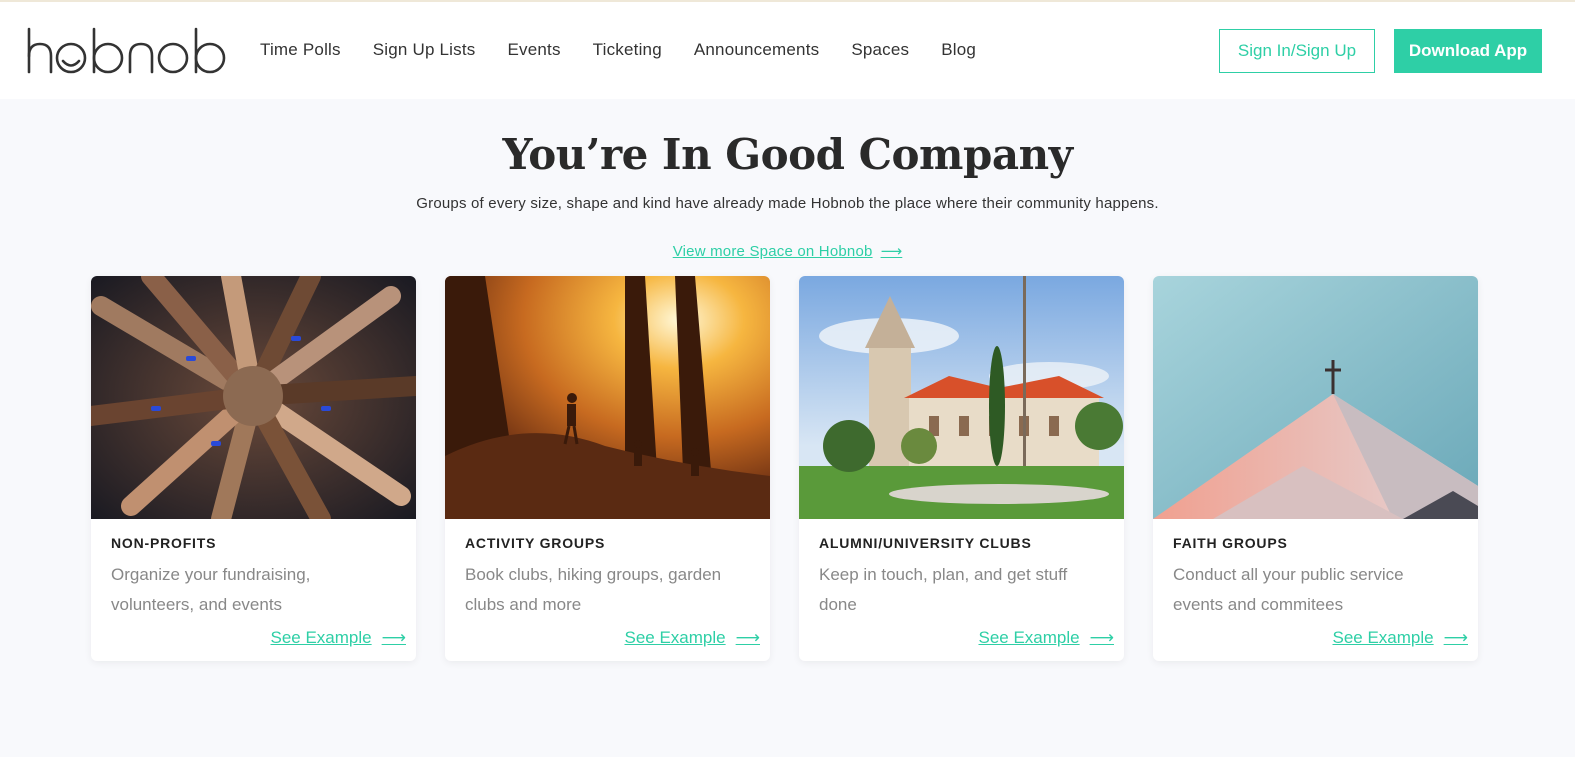  Describe the element at coordinates (1315, 397) in the screenshot. I see `church-roof-photo-icon` at that location.